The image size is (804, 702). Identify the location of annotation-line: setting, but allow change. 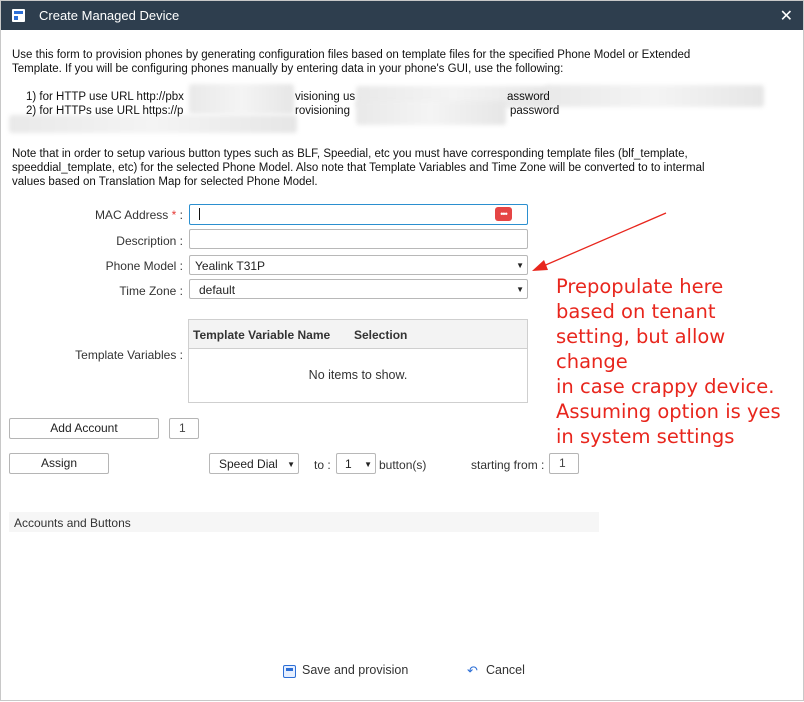
(641, 349).